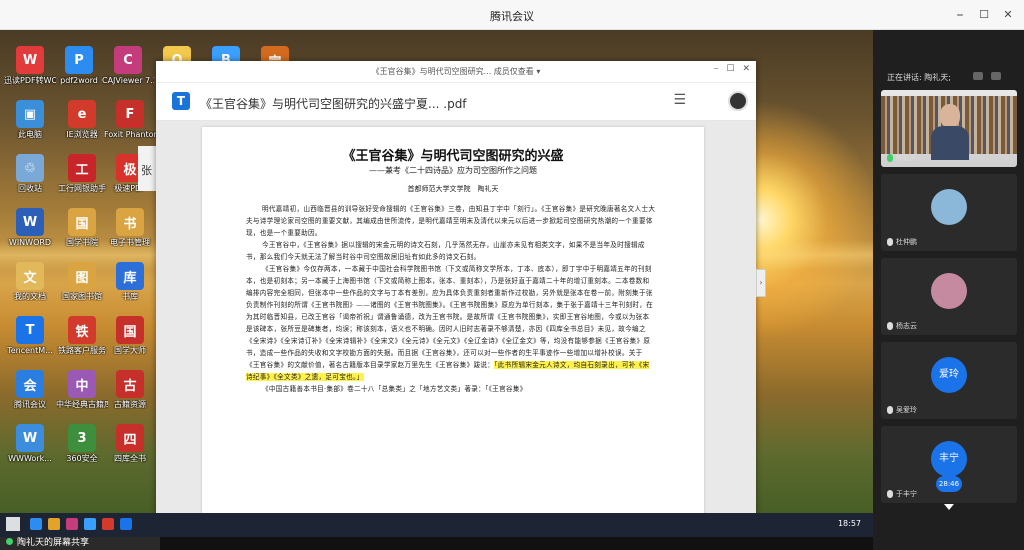 This screenshot has width=1024, height=550. What do you see at coordinates (130, 242) in the screenshot?
I see `desktop-icon-label: 电子书管理` at bounding box center [130, 242].